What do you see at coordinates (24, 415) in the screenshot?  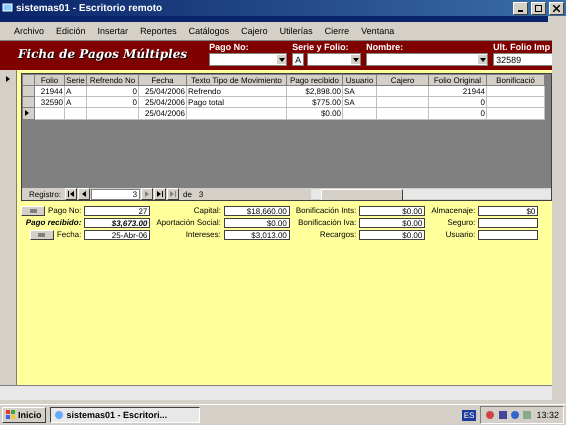 I see `start-button: Inicio` at bounding box center [24, 415].